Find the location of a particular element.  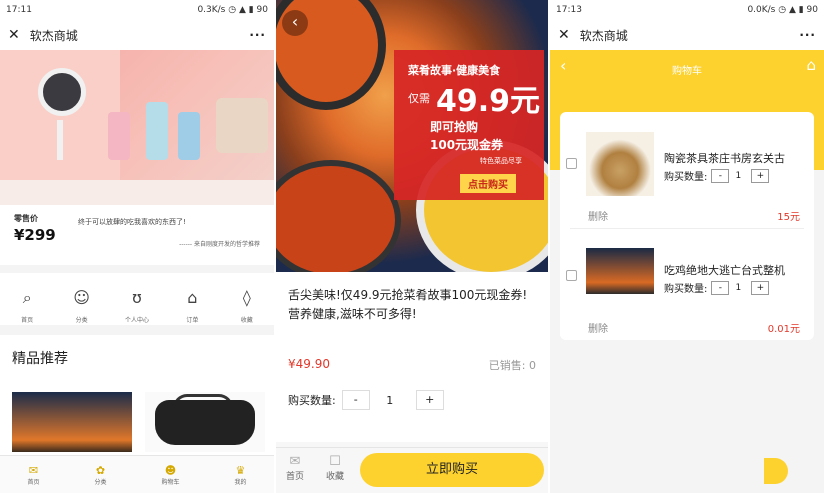

tab-label: 购物车 is located at coordinates (170, 482).